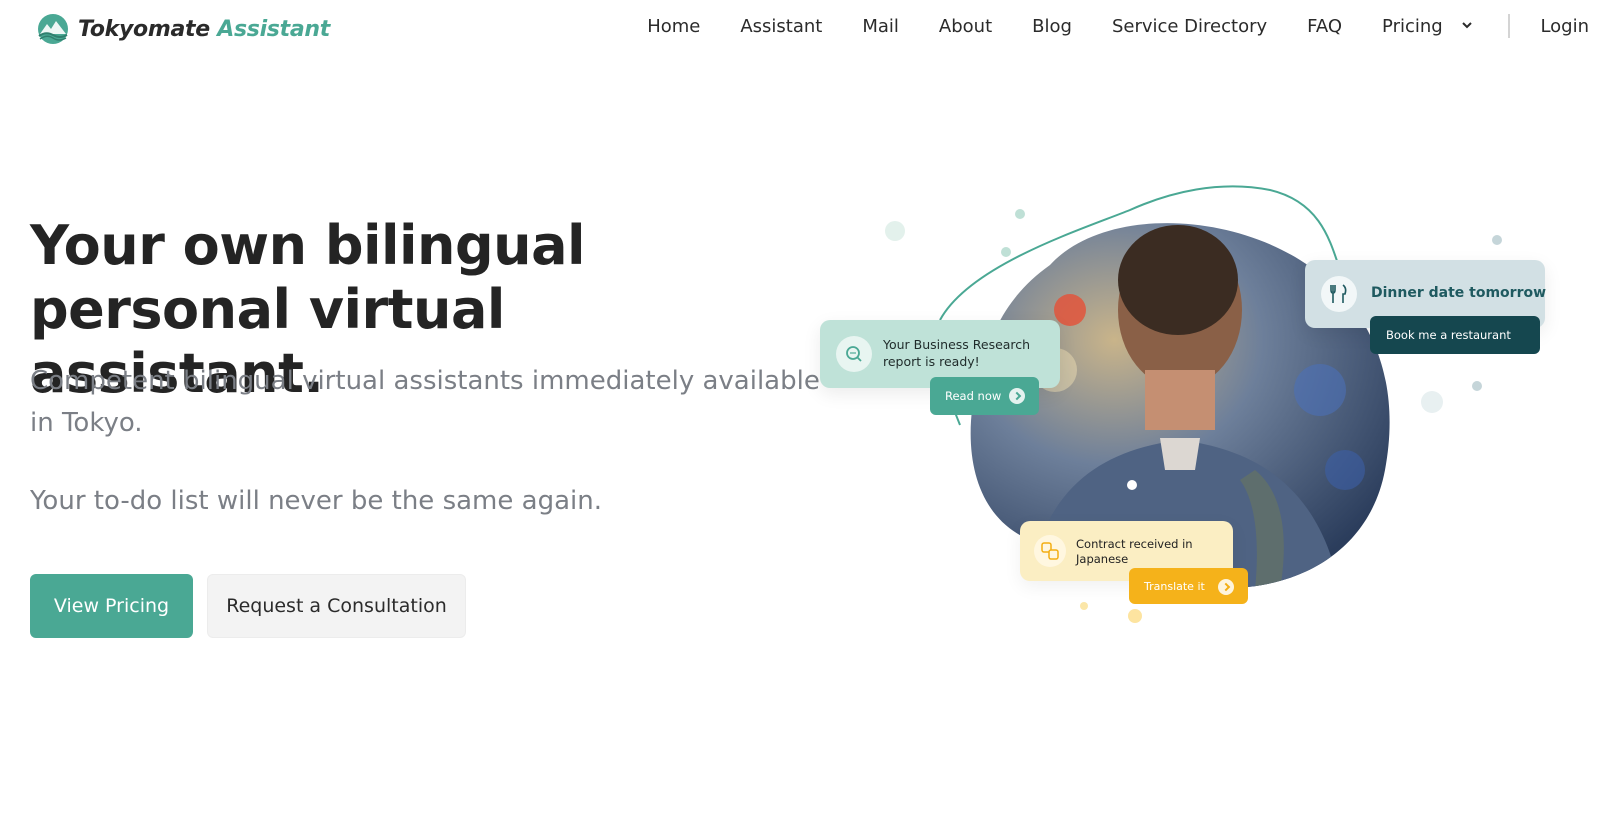 This screenshot has width=1621, height=814. Describe the element at coordinates (1509, 26) in the screenshot. I see `nav-divider` at that location.